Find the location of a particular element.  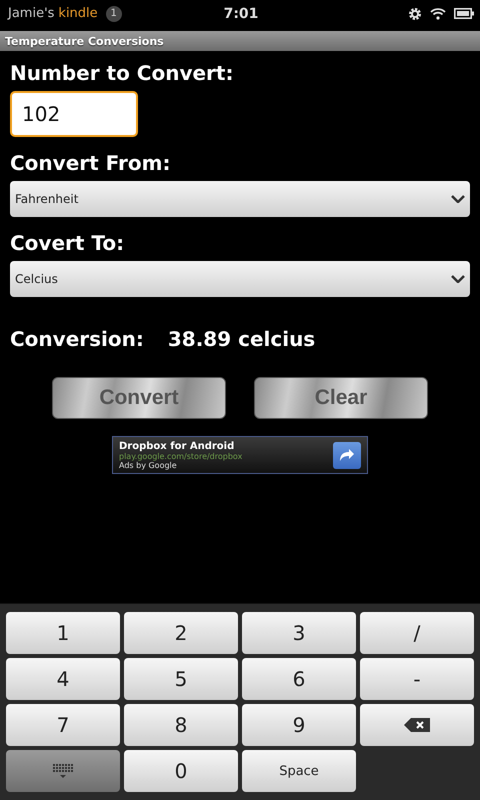

share-arrow-icon is located at coordinates (347, 455).